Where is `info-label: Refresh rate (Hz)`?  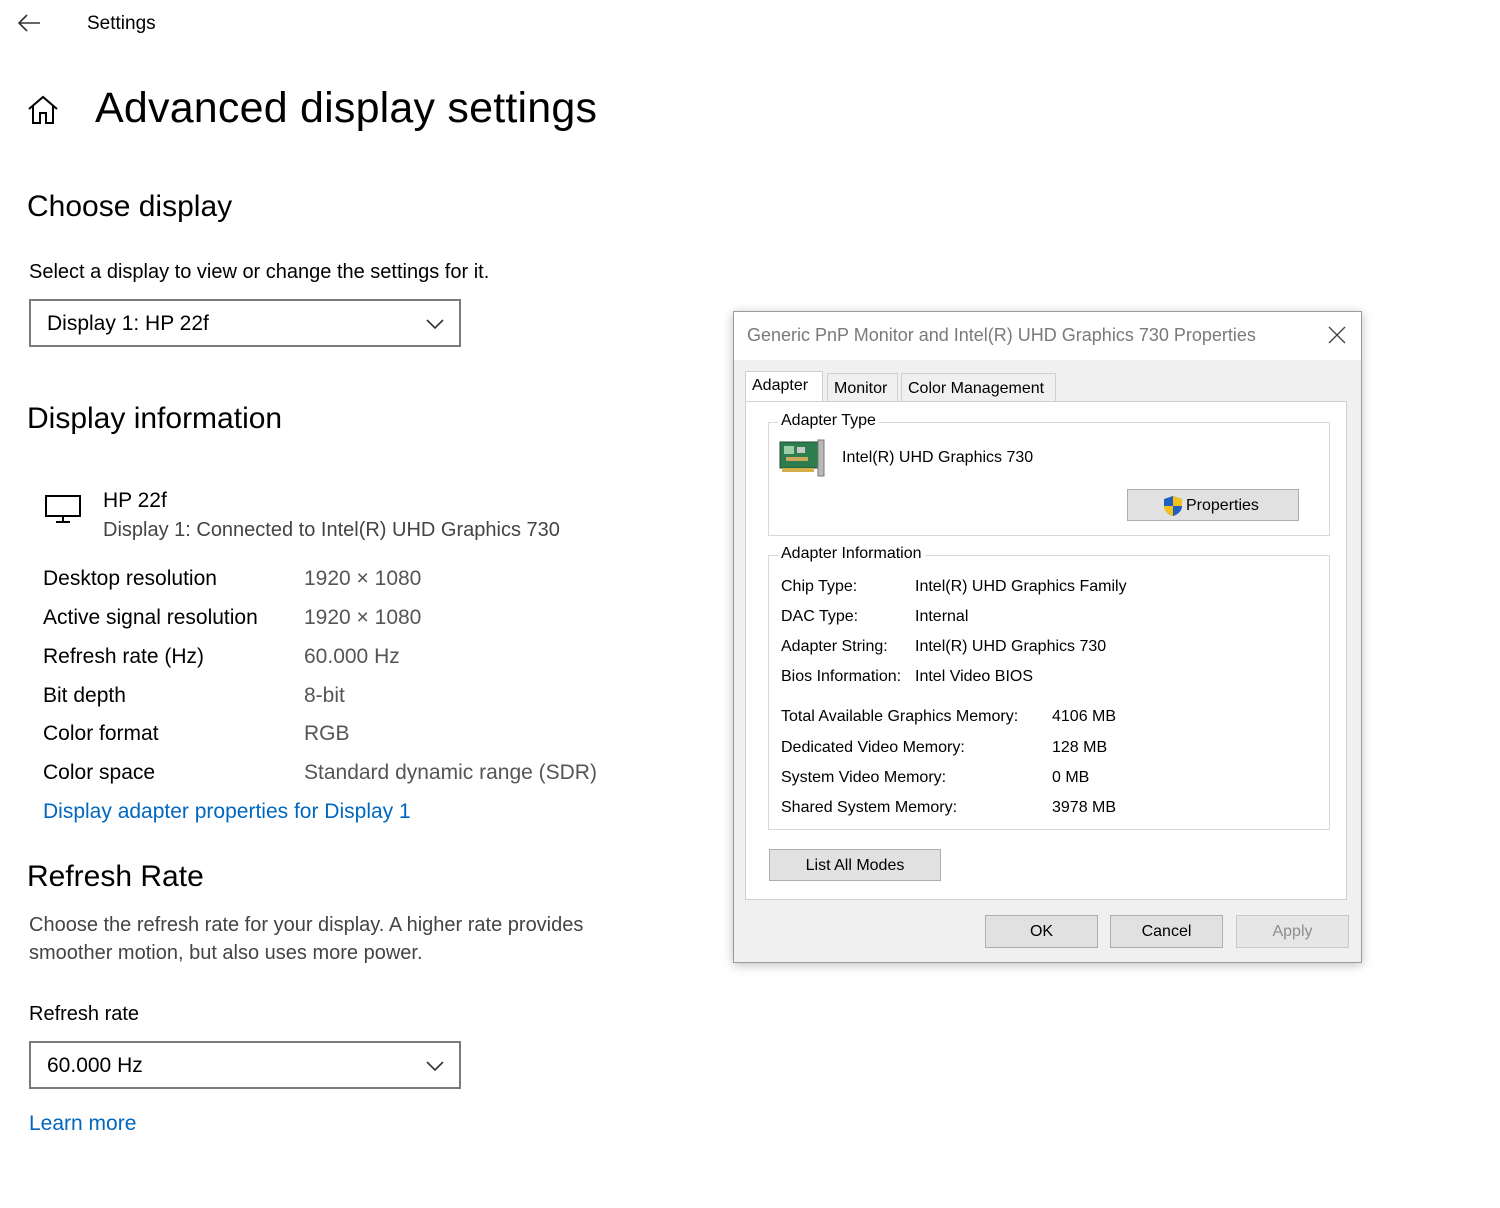
info-label: Refresh rate (Hz) is located at coordinates (124, 656).